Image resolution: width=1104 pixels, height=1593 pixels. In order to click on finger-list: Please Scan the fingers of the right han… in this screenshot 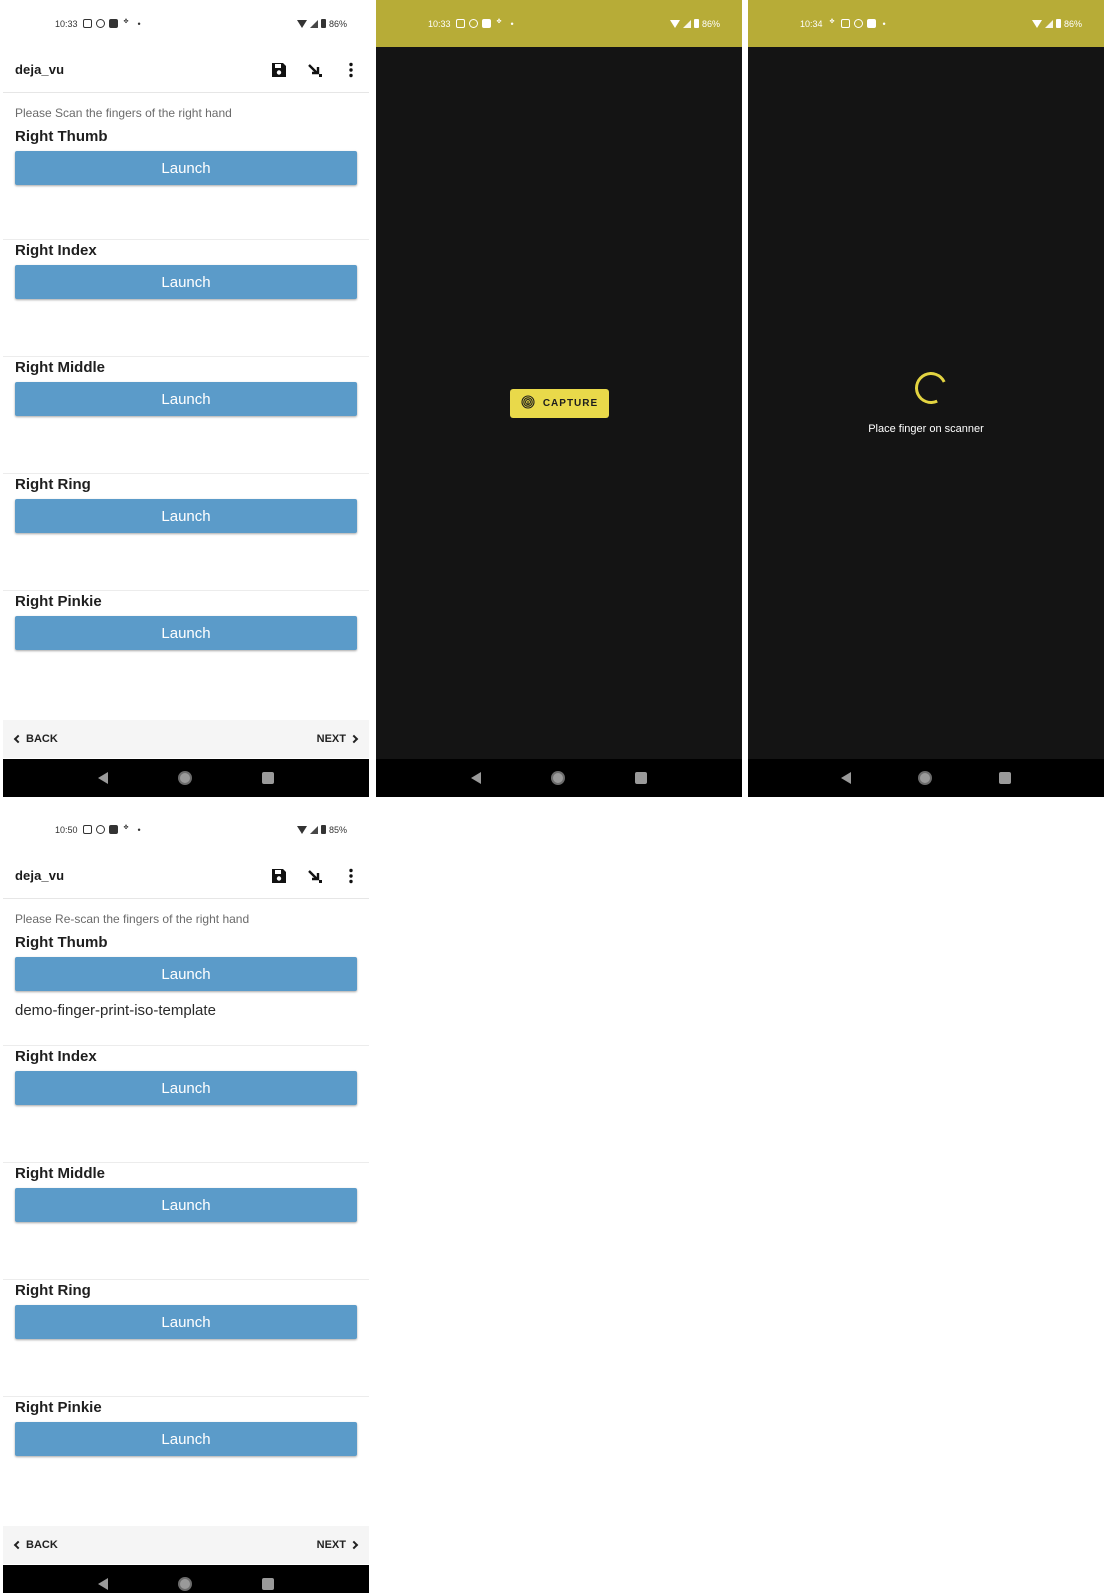, I will do `click(186, 401)`.